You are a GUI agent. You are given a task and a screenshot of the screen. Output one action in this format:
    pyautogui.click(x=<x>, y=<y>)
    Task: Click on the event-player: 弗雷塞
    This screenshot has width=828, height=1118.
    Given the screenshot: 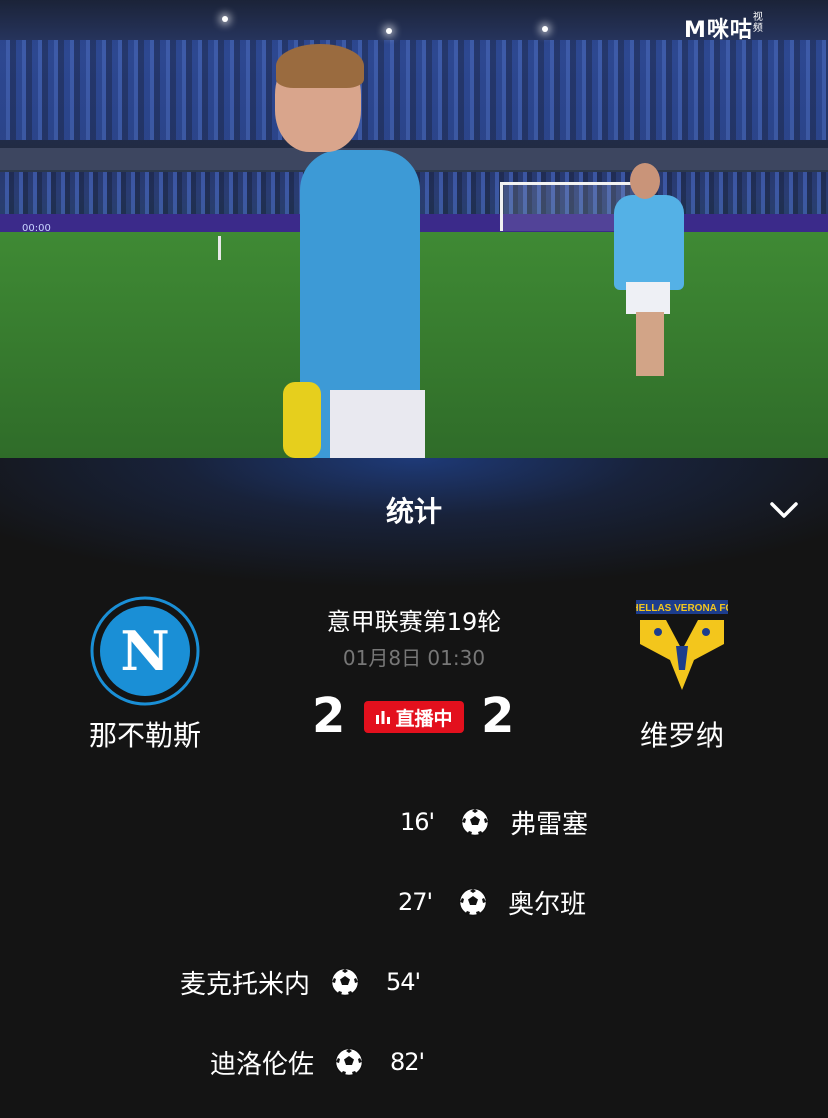 What is the action you would take?
    pyautogui.click(x=549, y=824)
    